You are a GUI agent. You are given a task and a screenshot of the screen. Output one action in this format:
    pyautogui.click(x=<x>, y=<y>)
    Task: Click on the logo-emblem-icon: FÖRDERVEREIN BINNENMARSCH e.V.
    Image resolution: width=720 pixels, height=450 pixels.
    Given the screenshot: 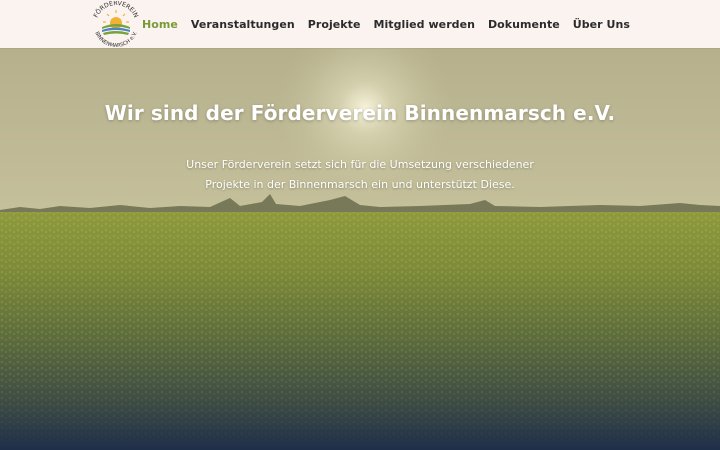 What is the action you would take?
    pyautogui.click(x=116, y=24)
    